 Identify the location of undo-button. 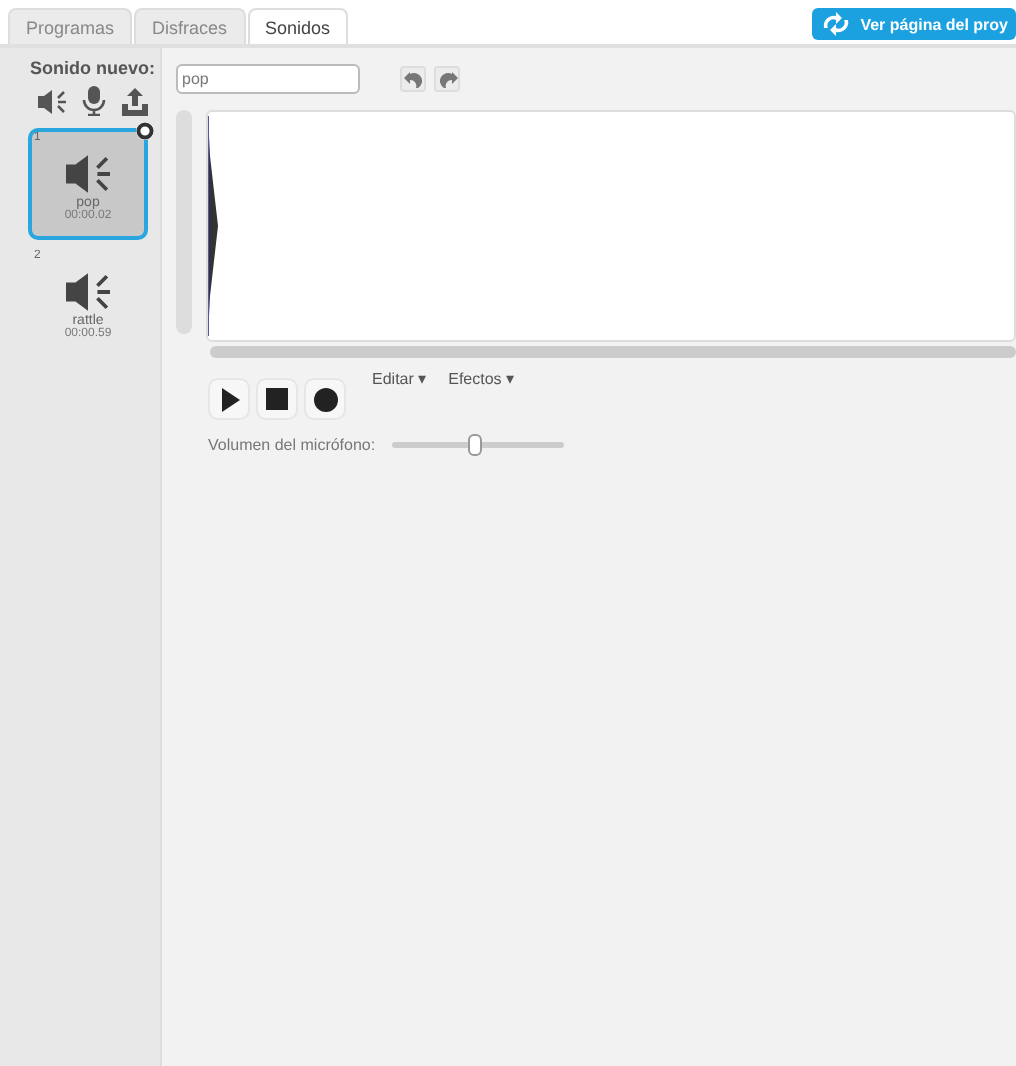
(413, 79).